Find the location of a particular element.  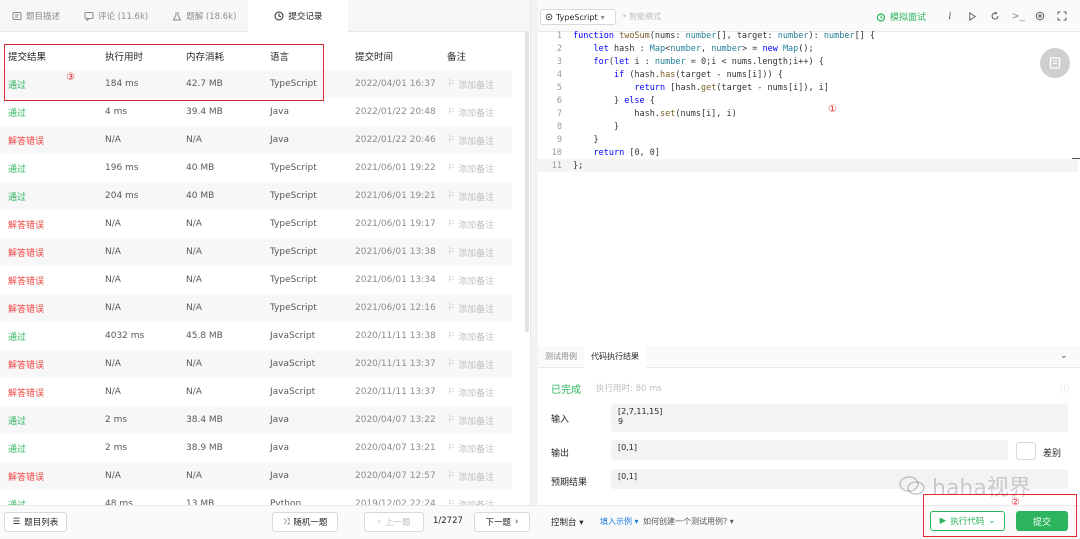

tab-submissions: 提交记录 is located at coordinates (298, 16).